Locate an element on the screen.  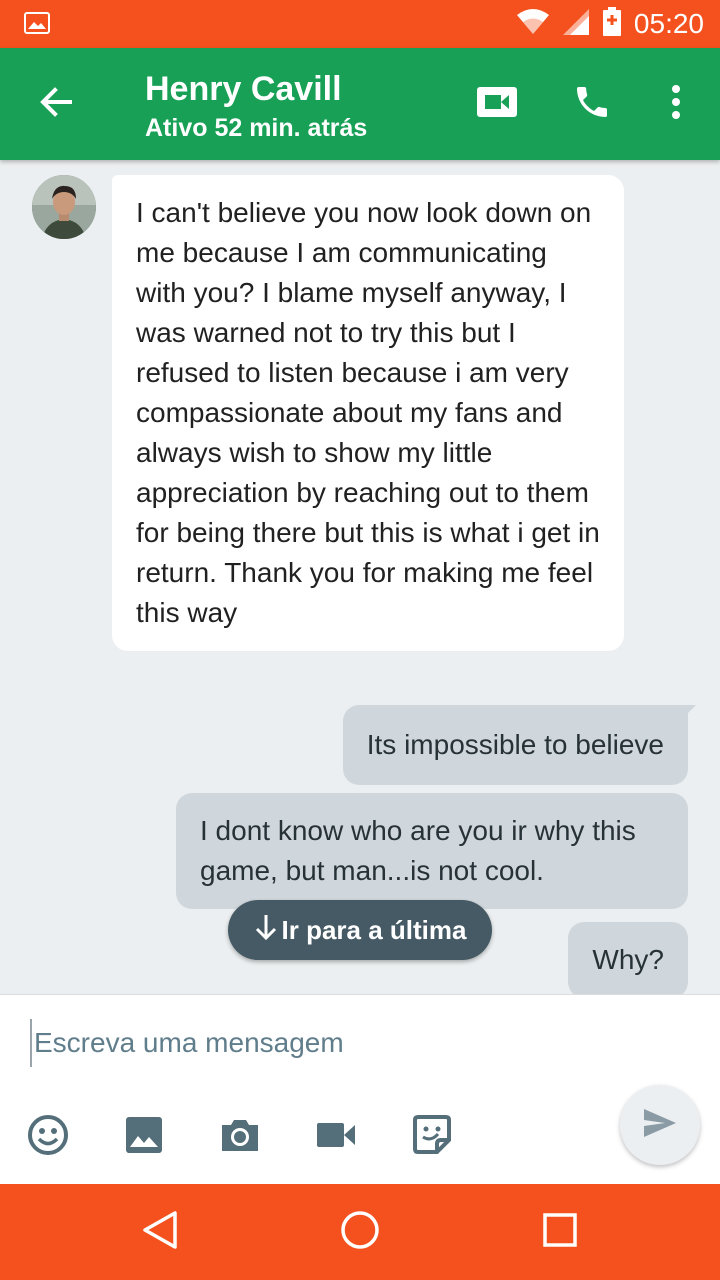
voice-call-button is located at coordinates (592, 104).